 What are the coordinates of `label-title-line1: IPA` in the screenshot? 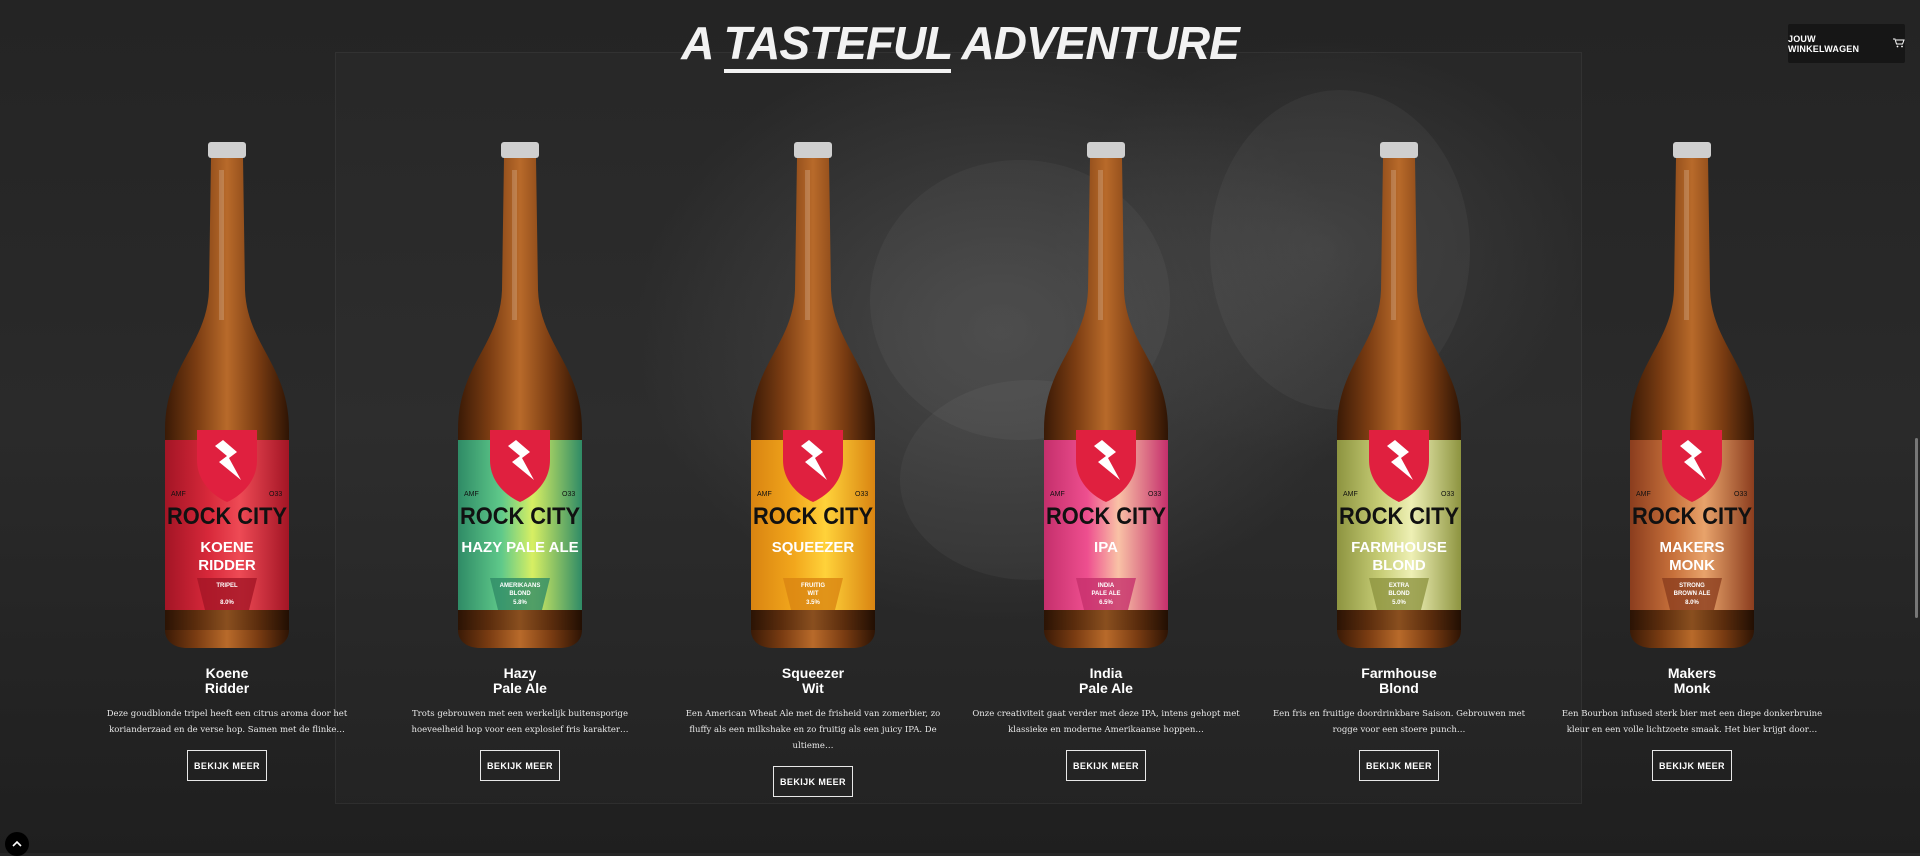 It's located at (1106, 547).